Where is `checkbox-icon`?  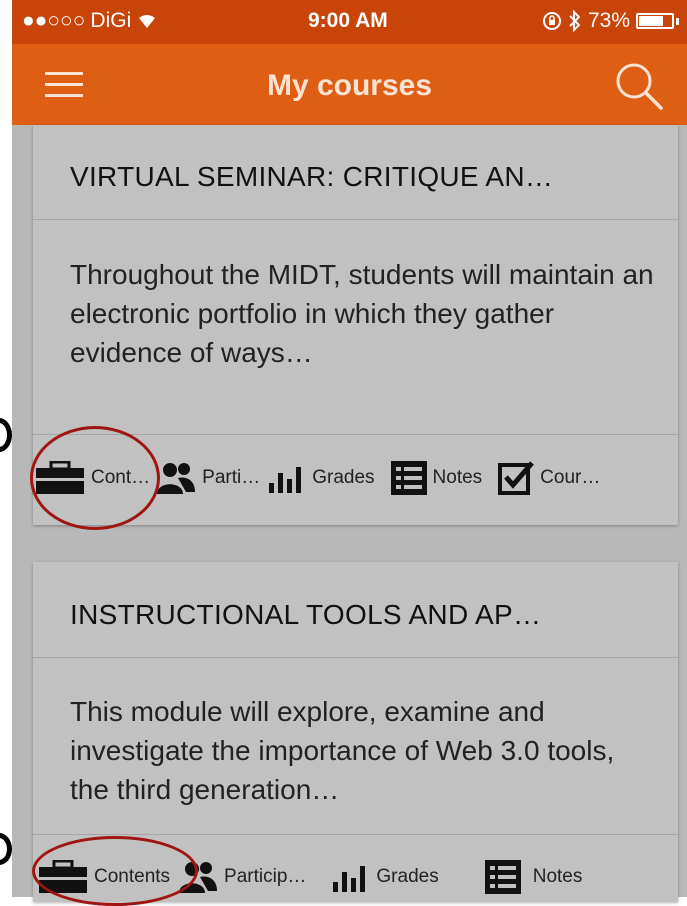
checkbox-icon is located at coordinates (516, 478).